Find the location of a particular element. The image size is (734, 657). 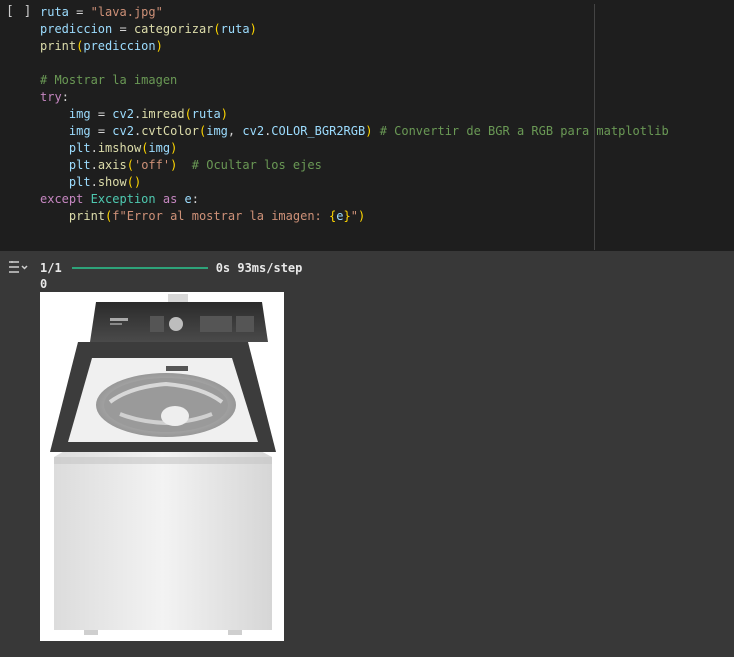

code-line: img = cv2.imread(ruta) is located at coordinates (354, 114).